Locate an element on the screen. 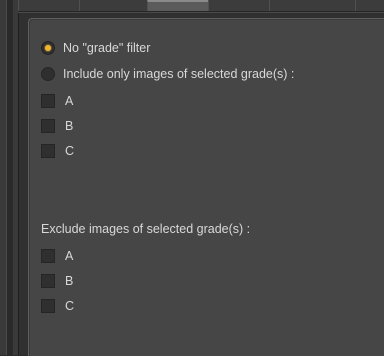 This screenshot has width=384, height=356. exclude-heading: Exclude images of selected grade(s) : is located at coordinates (145, 229).